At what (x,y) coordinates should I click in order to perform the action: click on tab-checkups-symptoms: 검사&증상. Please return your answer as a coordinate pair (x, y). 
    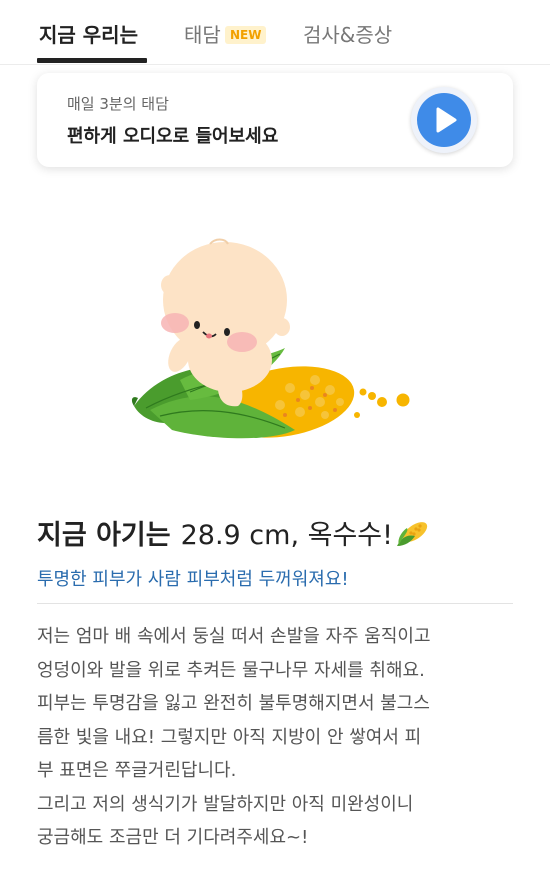
    Looking at the image, I should click on (347, 35).